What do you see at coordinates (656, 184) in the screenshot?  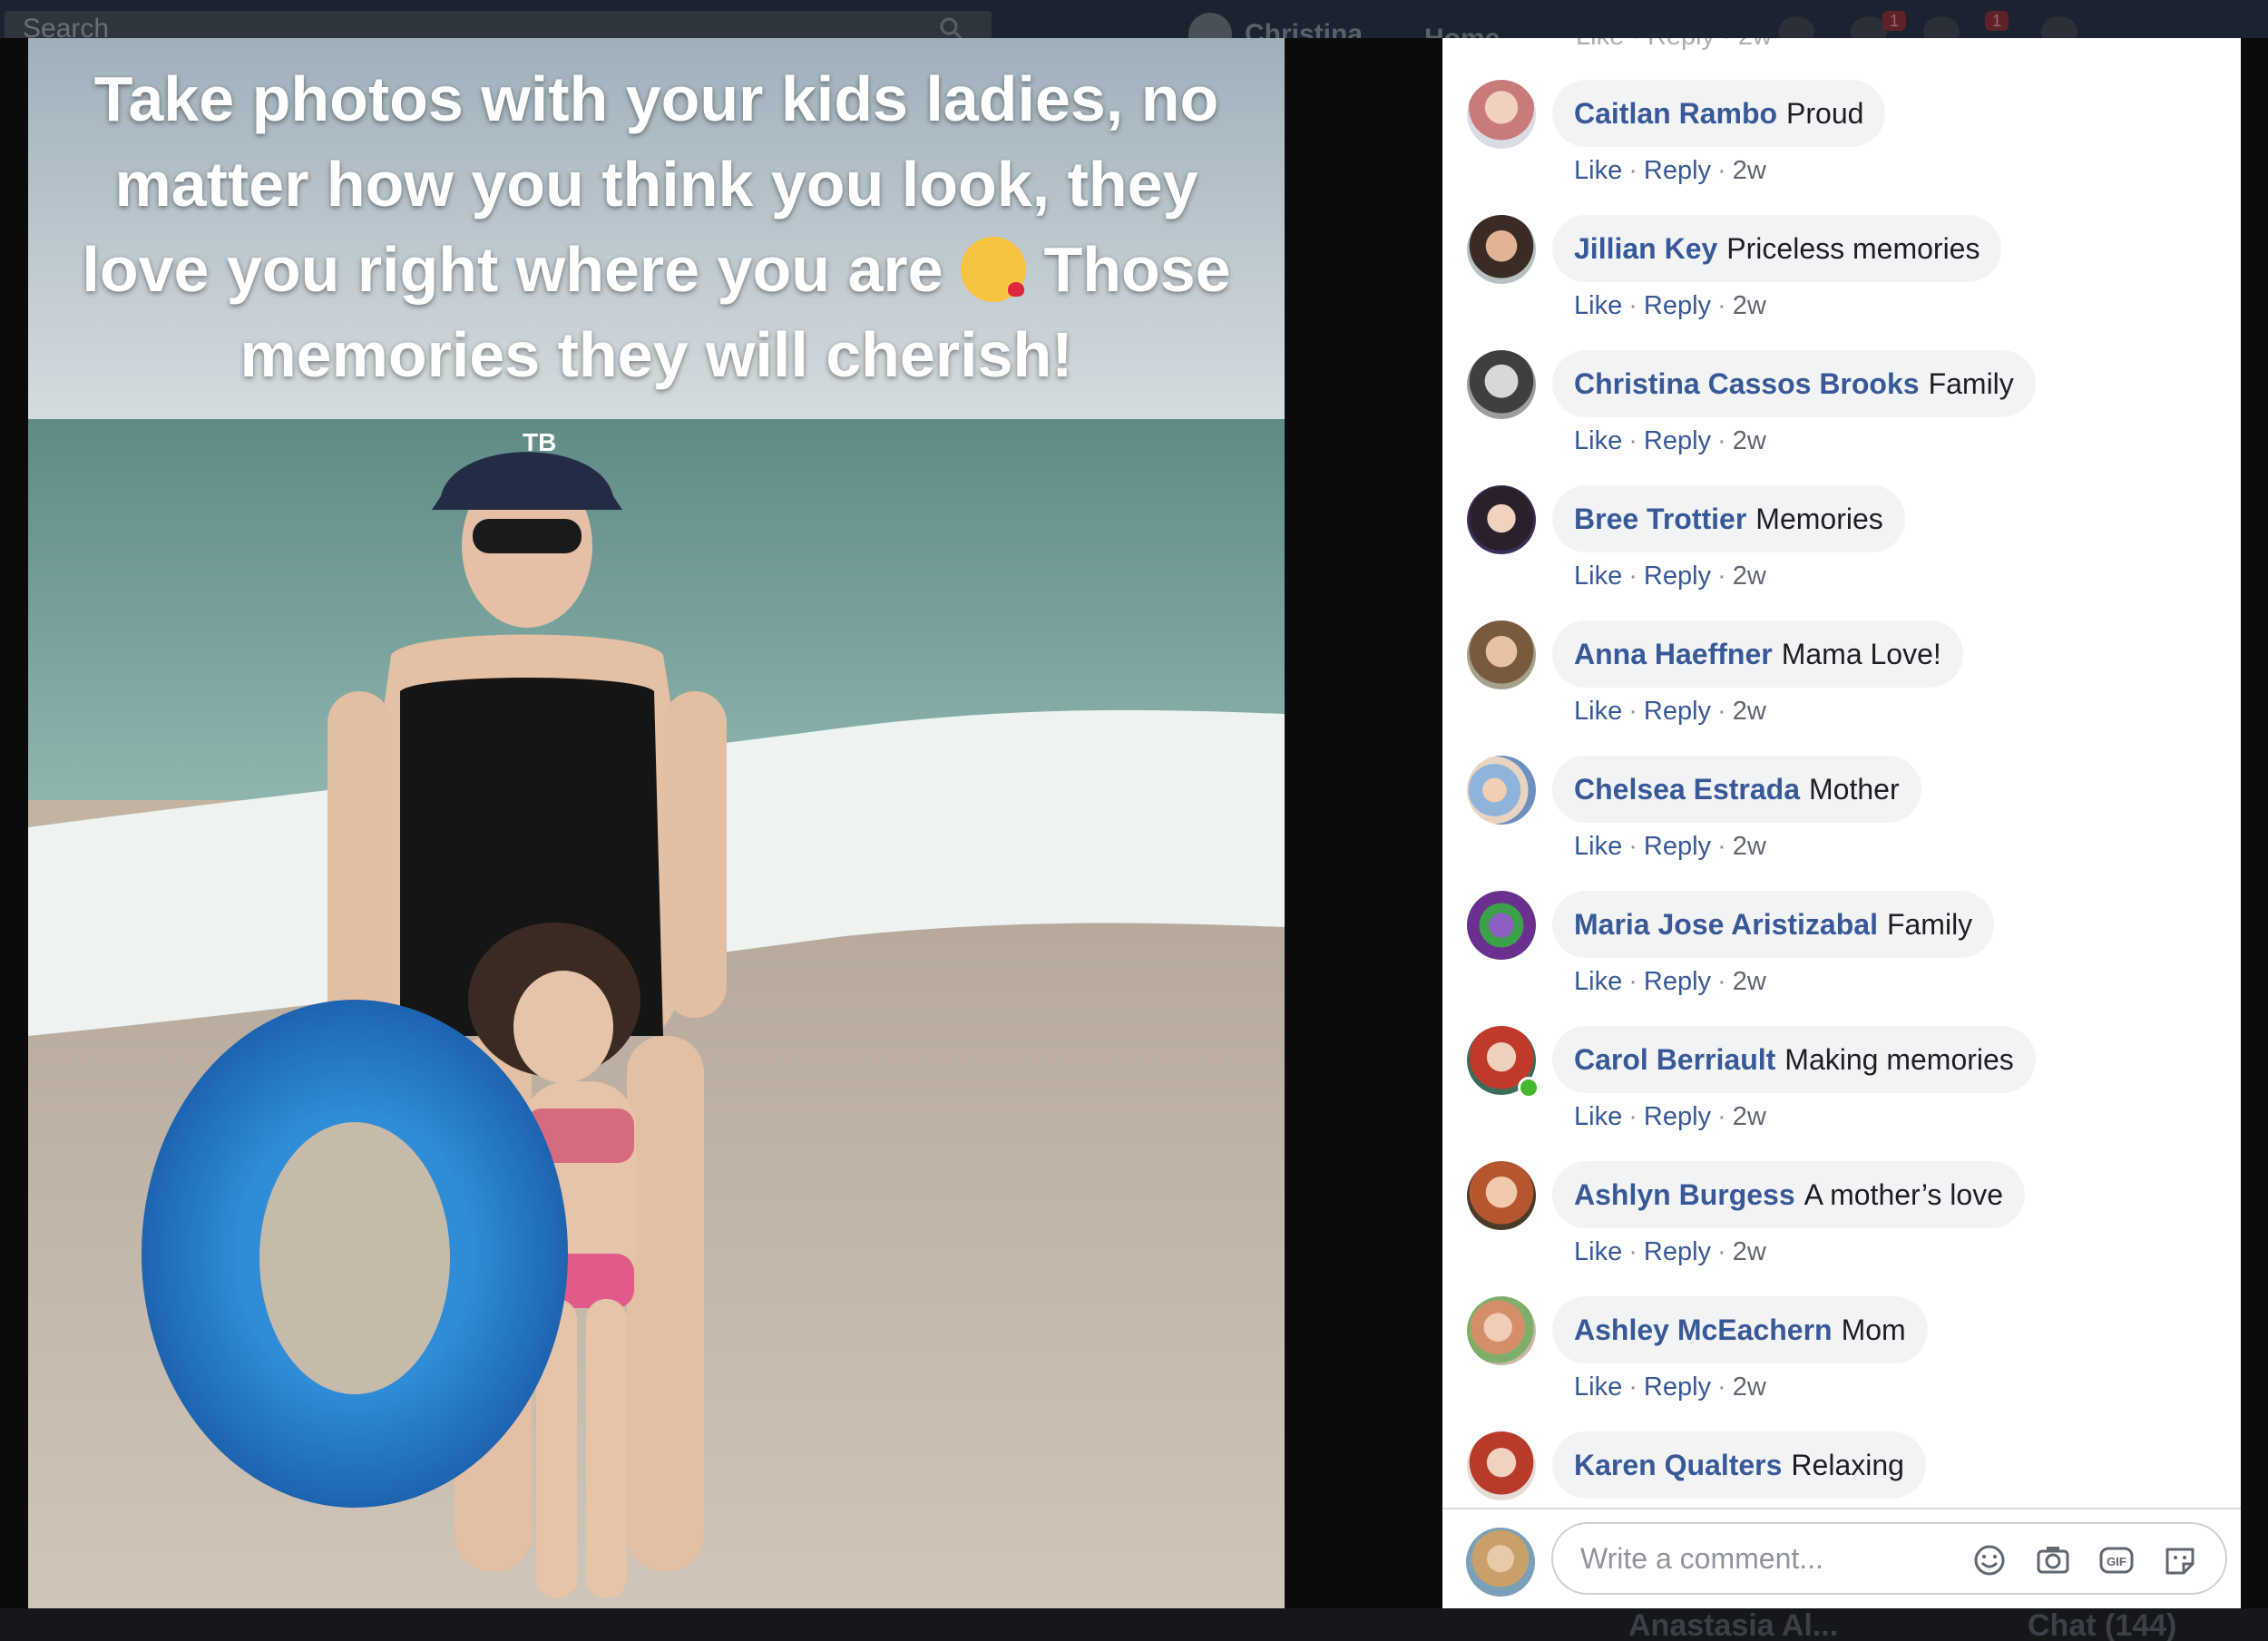 I see `caption-line: matter how you think you look, they` at bounding box center [656, 184].